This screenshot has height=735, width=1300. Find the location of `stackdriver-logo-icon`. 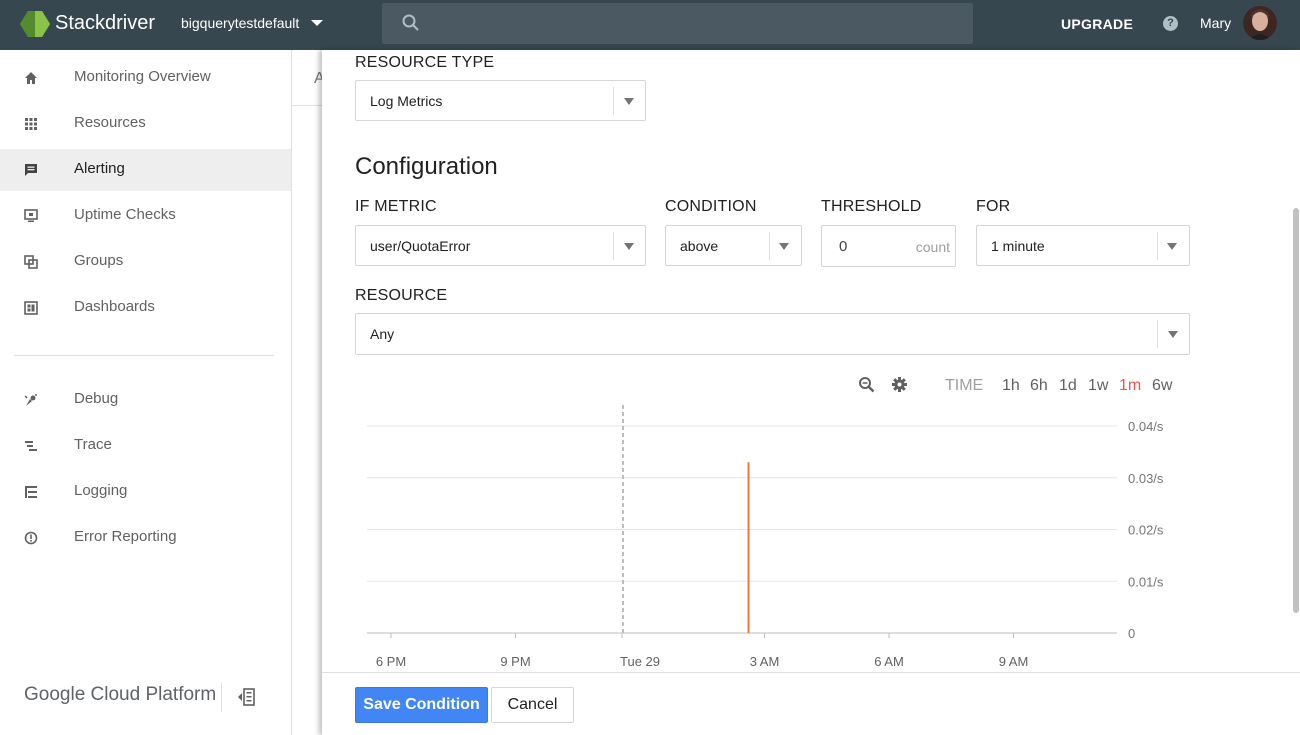

stackdriver-logo-icon is located at coordinates (35, 24).